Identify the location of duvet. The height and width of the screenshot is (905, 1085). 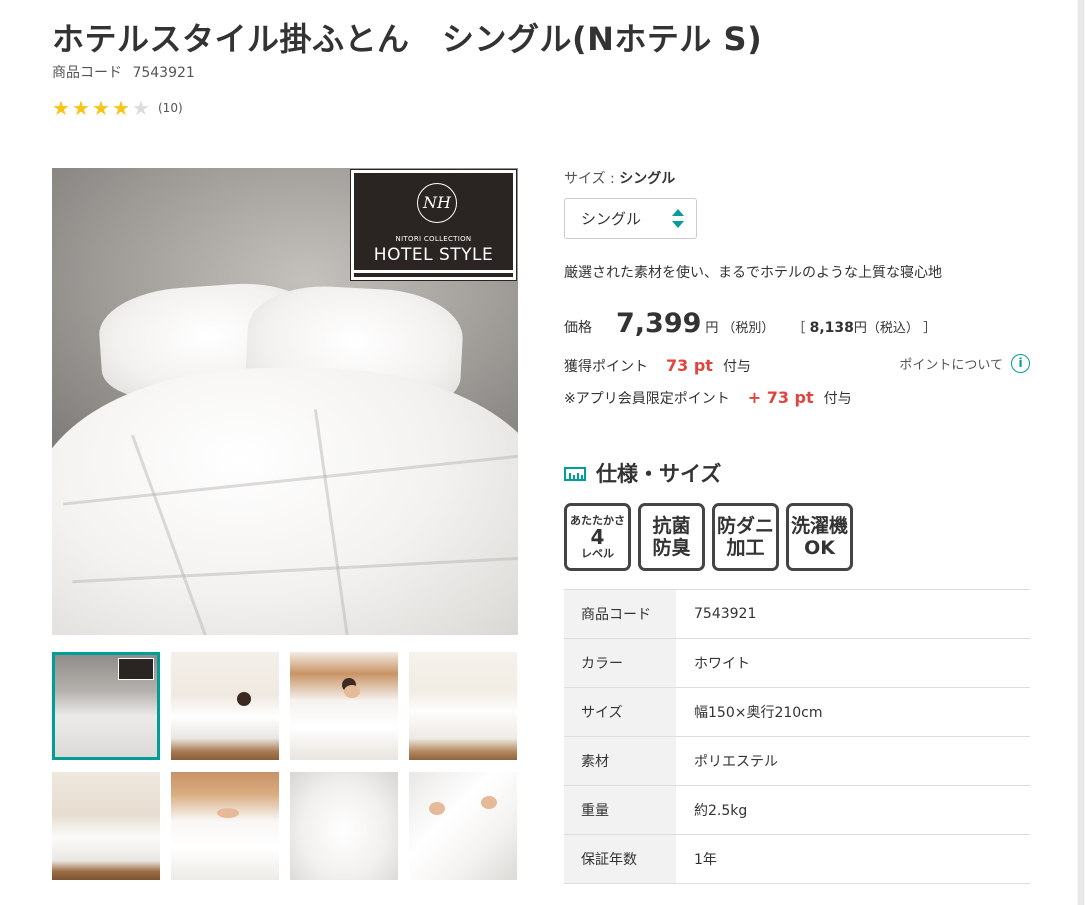
(285, 501).